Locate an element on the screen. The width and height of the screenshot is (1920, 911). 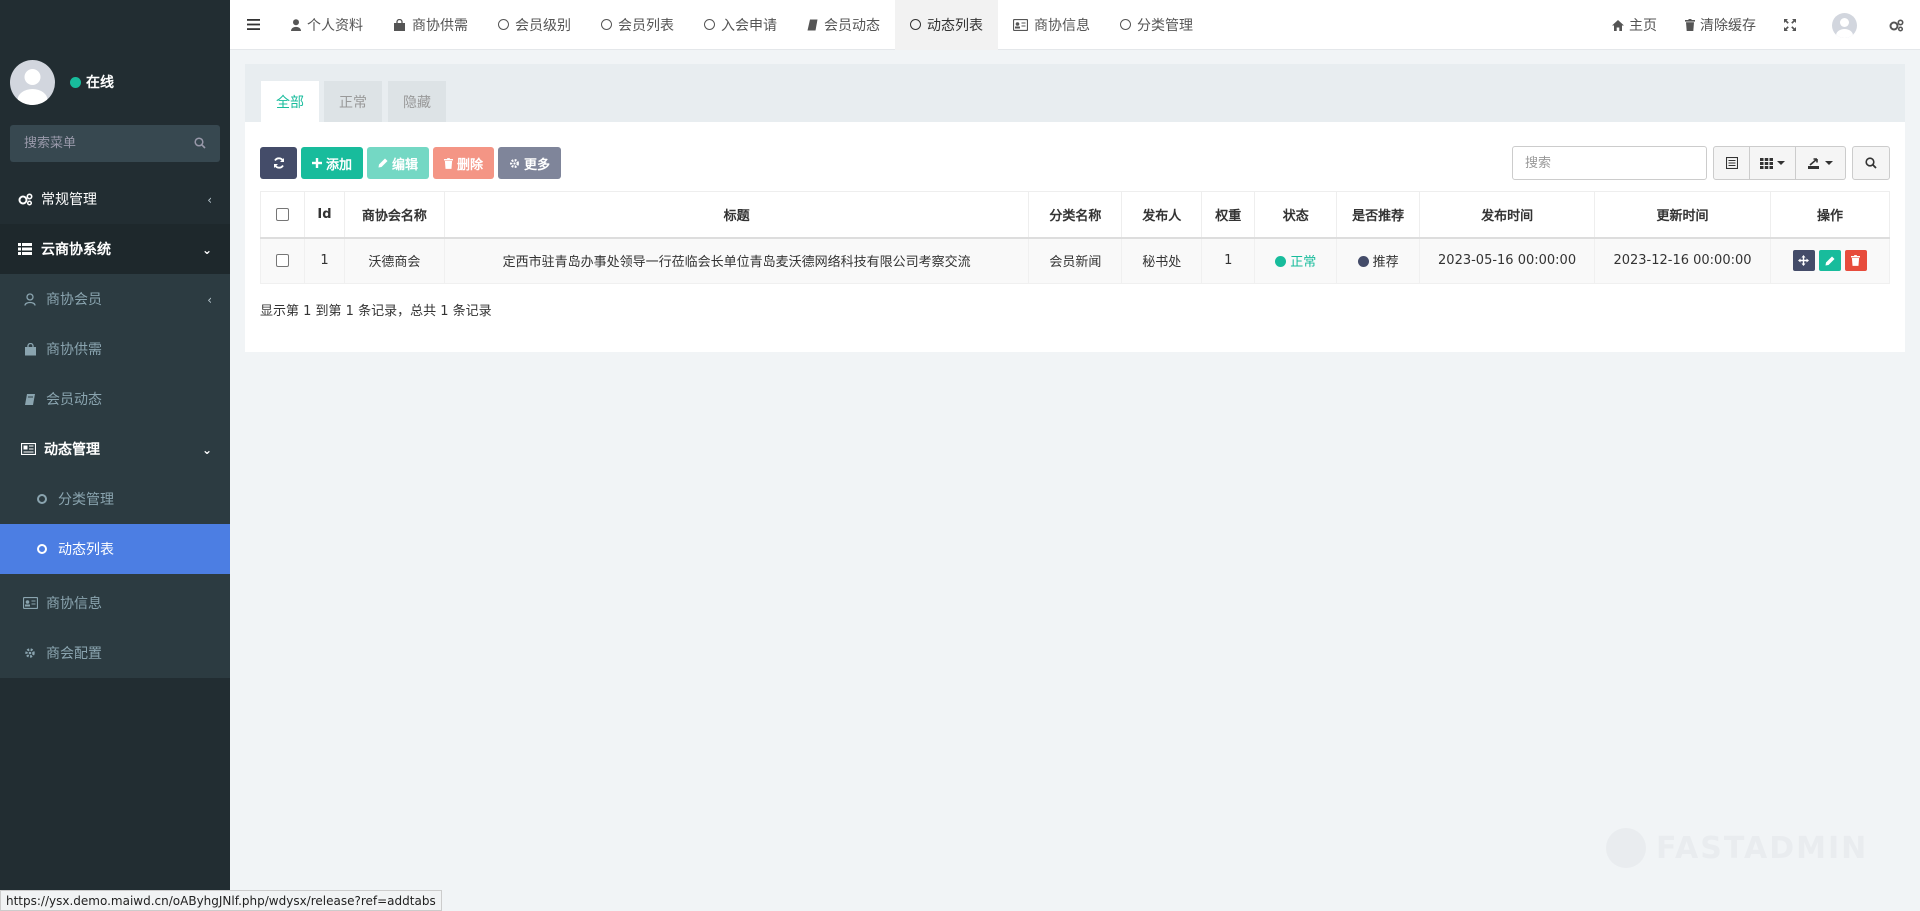
menu-cloud-system: 云商协系统 ⌄ is located at coordinates (115, 249).